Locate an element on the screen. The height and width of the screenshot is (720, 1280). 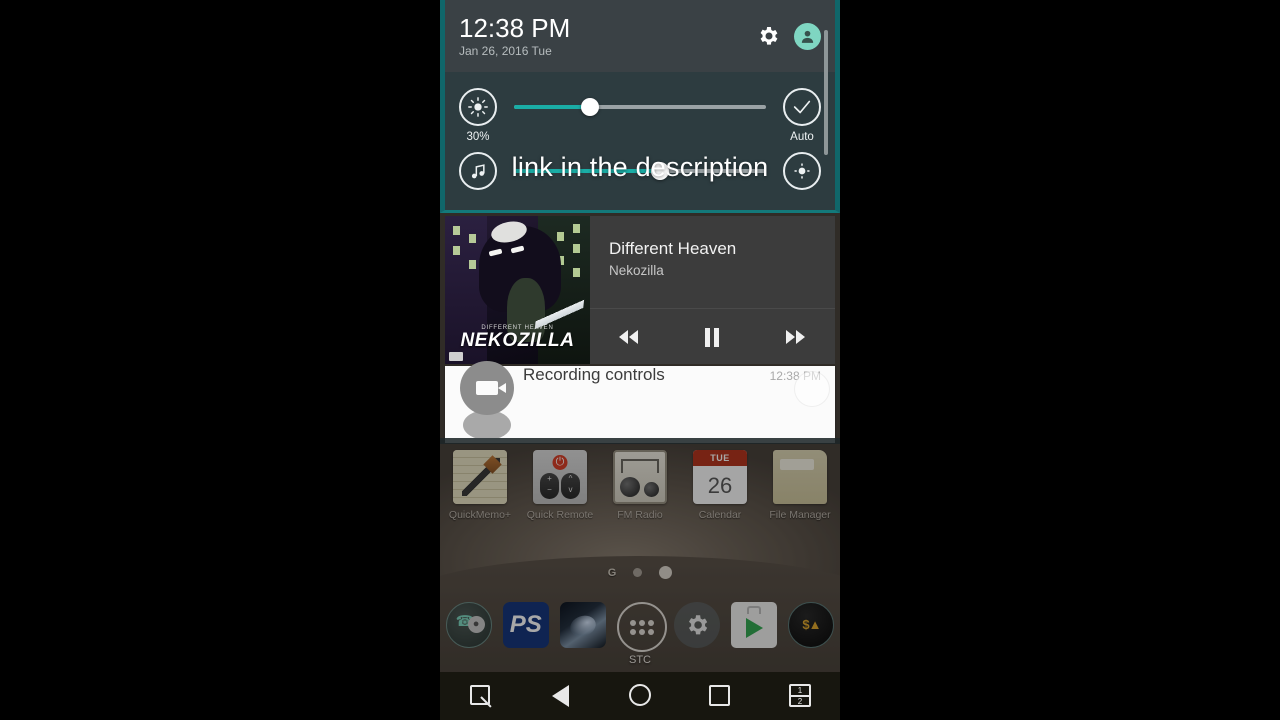
volume-track is located at coordinates (640, 171).